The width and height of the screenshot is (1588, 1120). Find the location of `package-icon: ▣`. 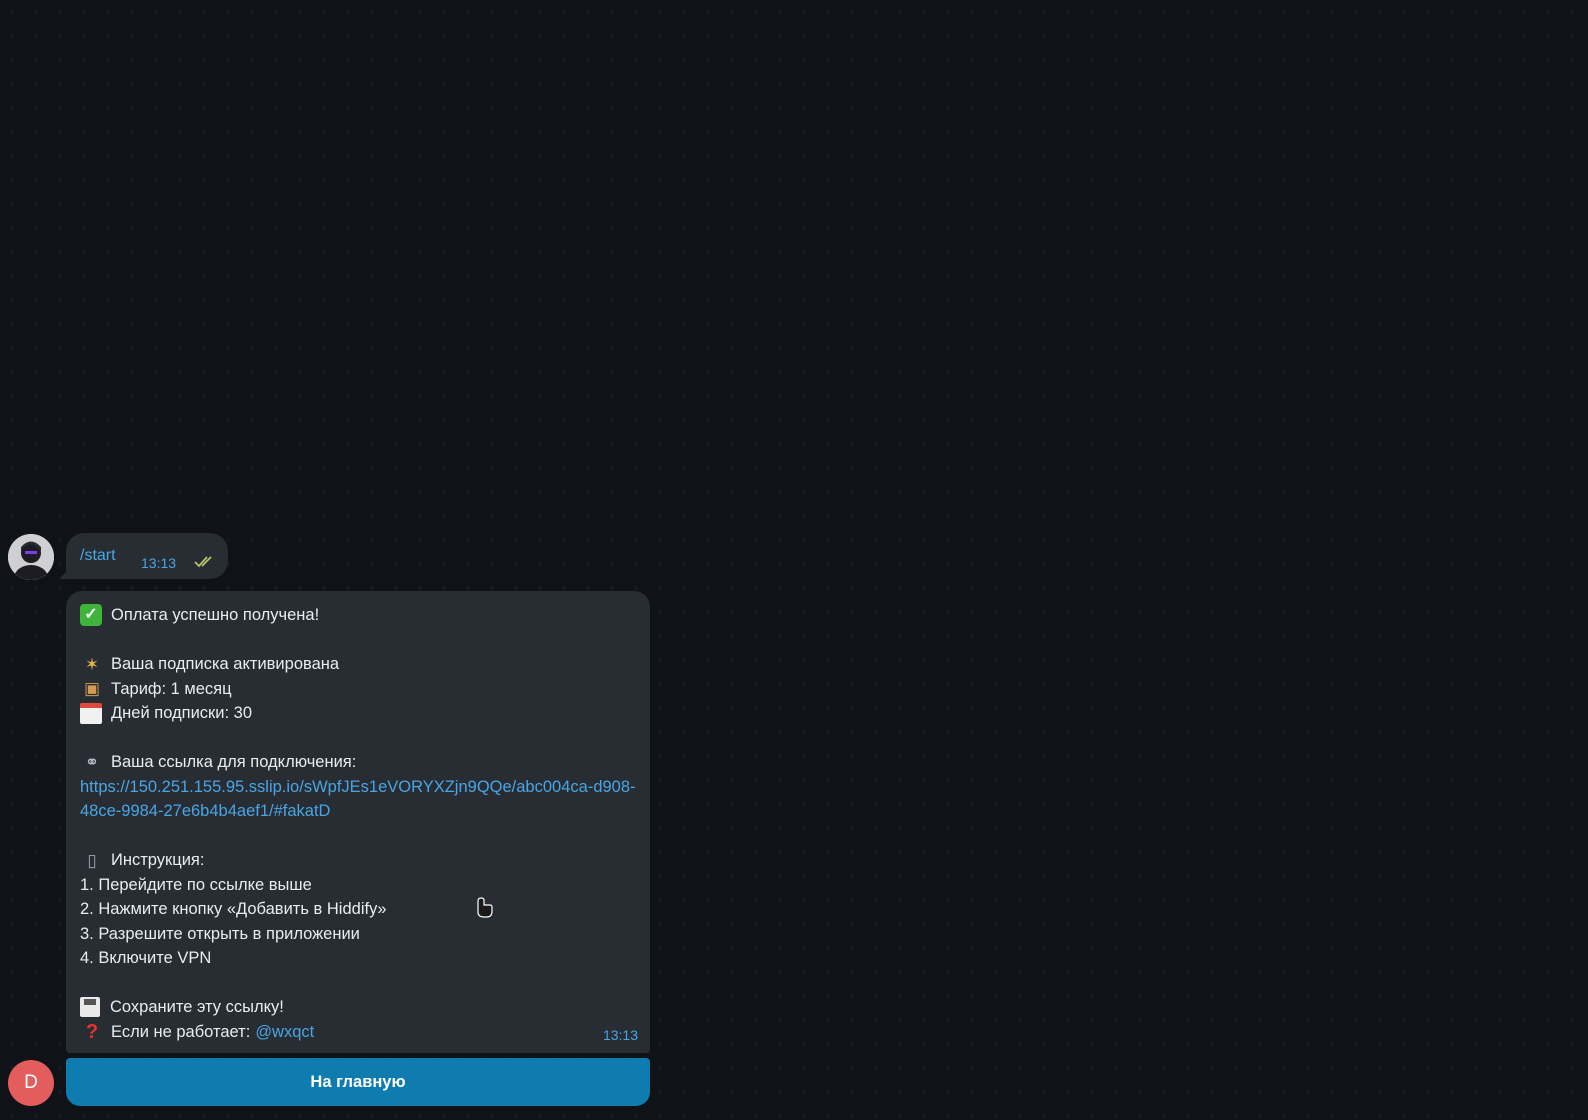

package-icon: ▣ is located at coordinates (92, 689).